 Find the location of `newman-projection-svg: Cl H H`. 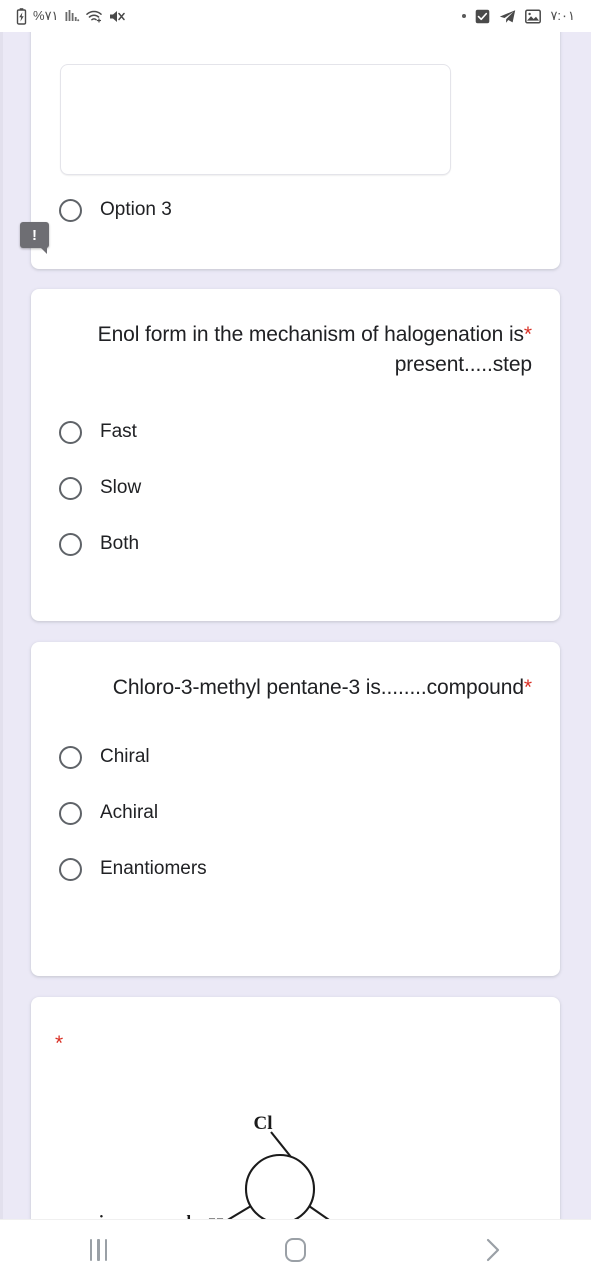

newman-projection-svg: Cl H H is located at coordinates (279, 1167).